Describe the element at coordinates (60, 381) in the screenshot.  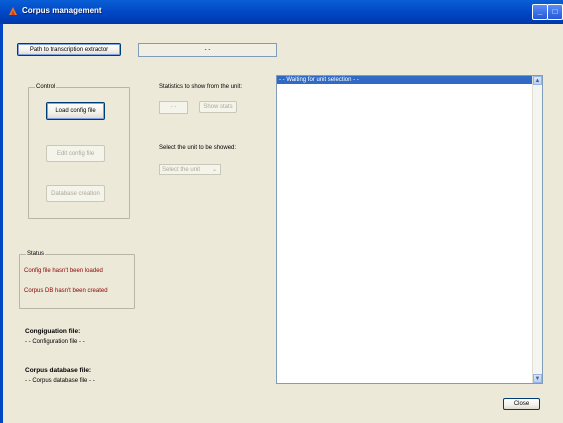
I see `database-file-value: - - Corpus database file - -` at that location.